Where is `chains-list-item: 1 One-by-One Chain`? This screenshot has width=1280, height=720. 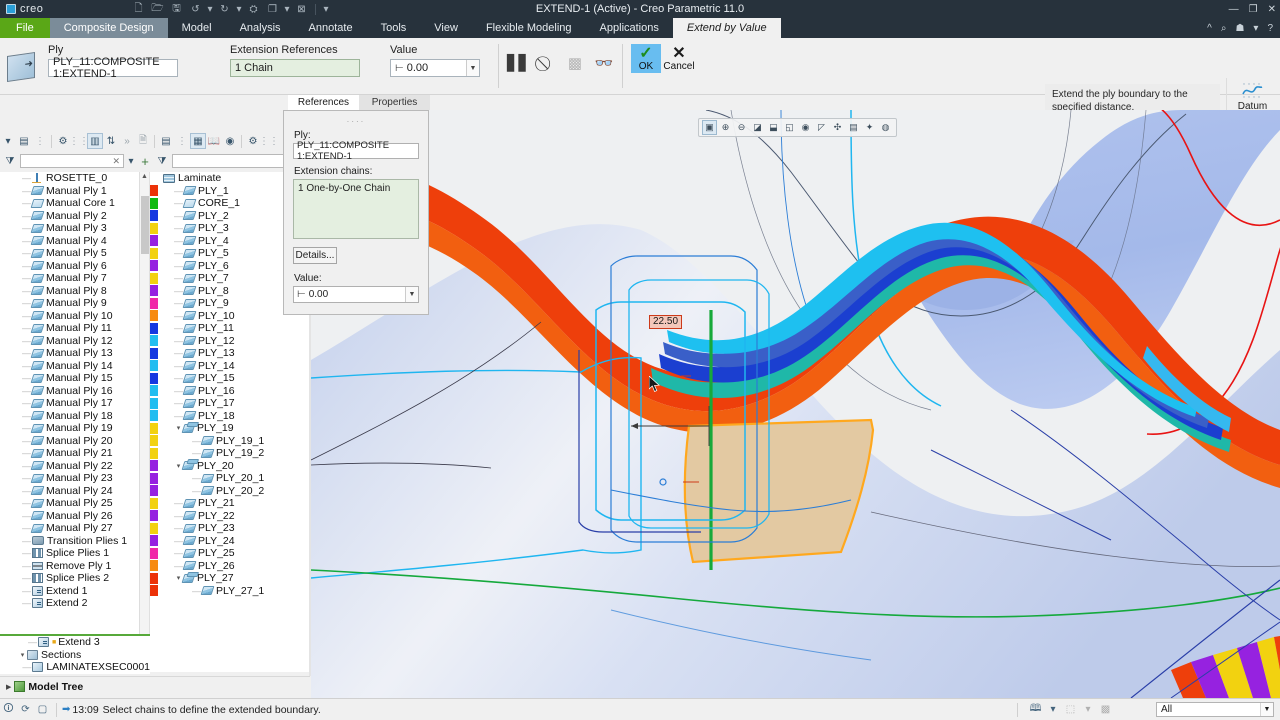
chains-list-item: 1 One-by-One Chain is located at coordinates (356, 188).